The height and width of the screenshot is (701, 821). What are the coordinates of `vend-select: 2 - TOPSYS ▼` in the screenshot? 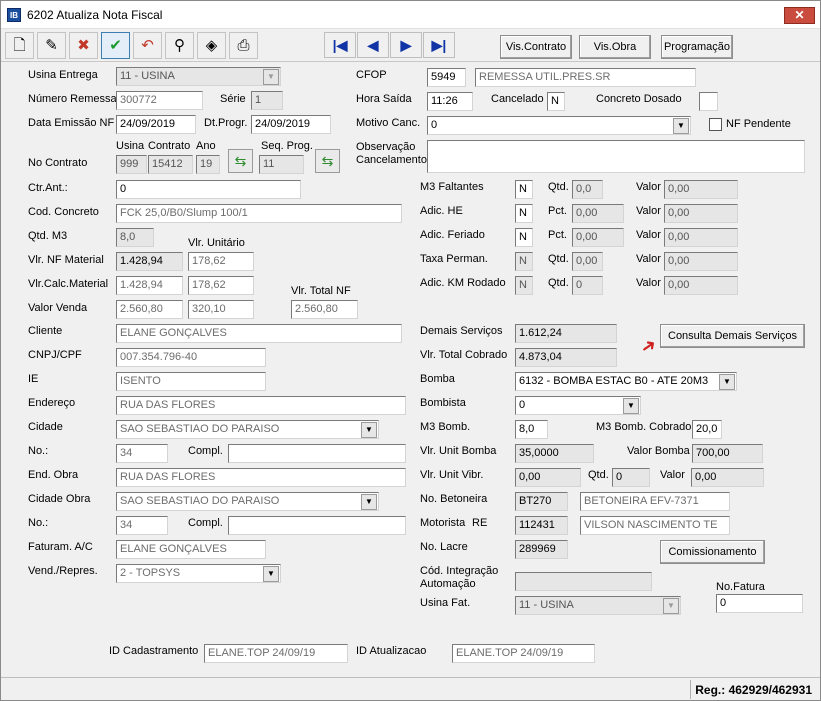 It's located at (198, 573).